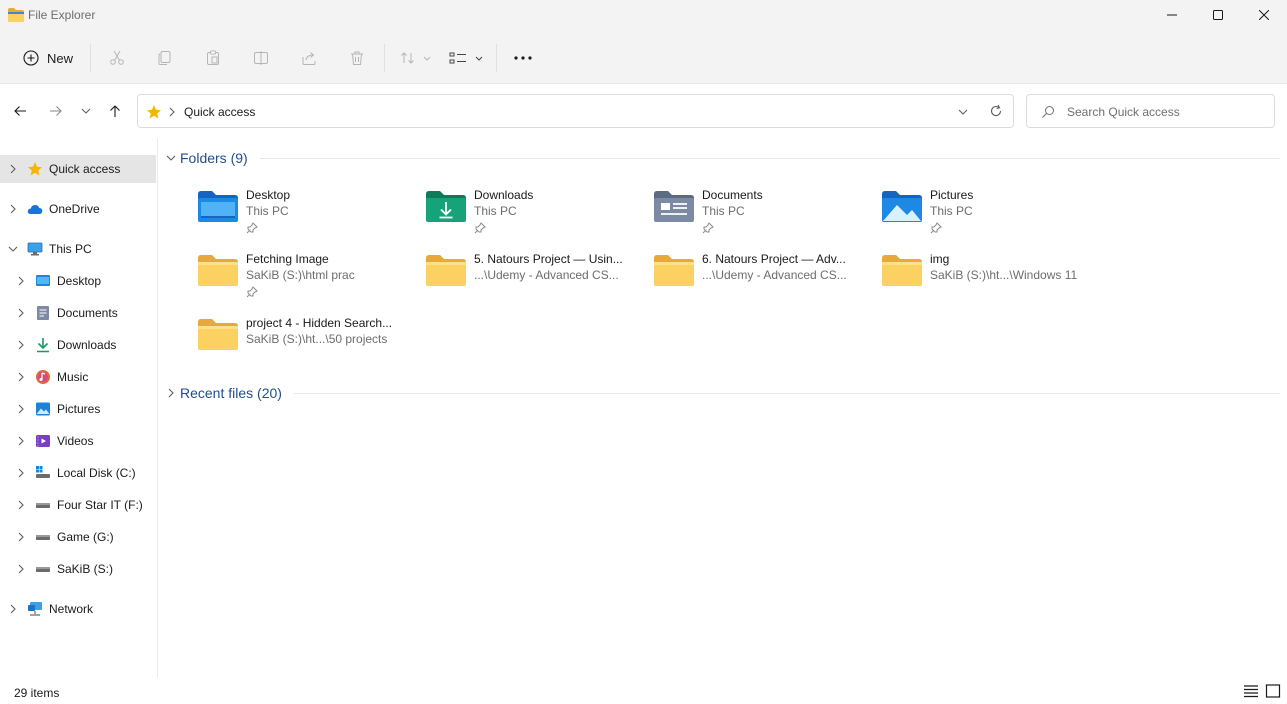  Describe the element at coordinates (78, 209) in the screenshot. I see `sidebar-item-onedrive: OneDrive` at that location.